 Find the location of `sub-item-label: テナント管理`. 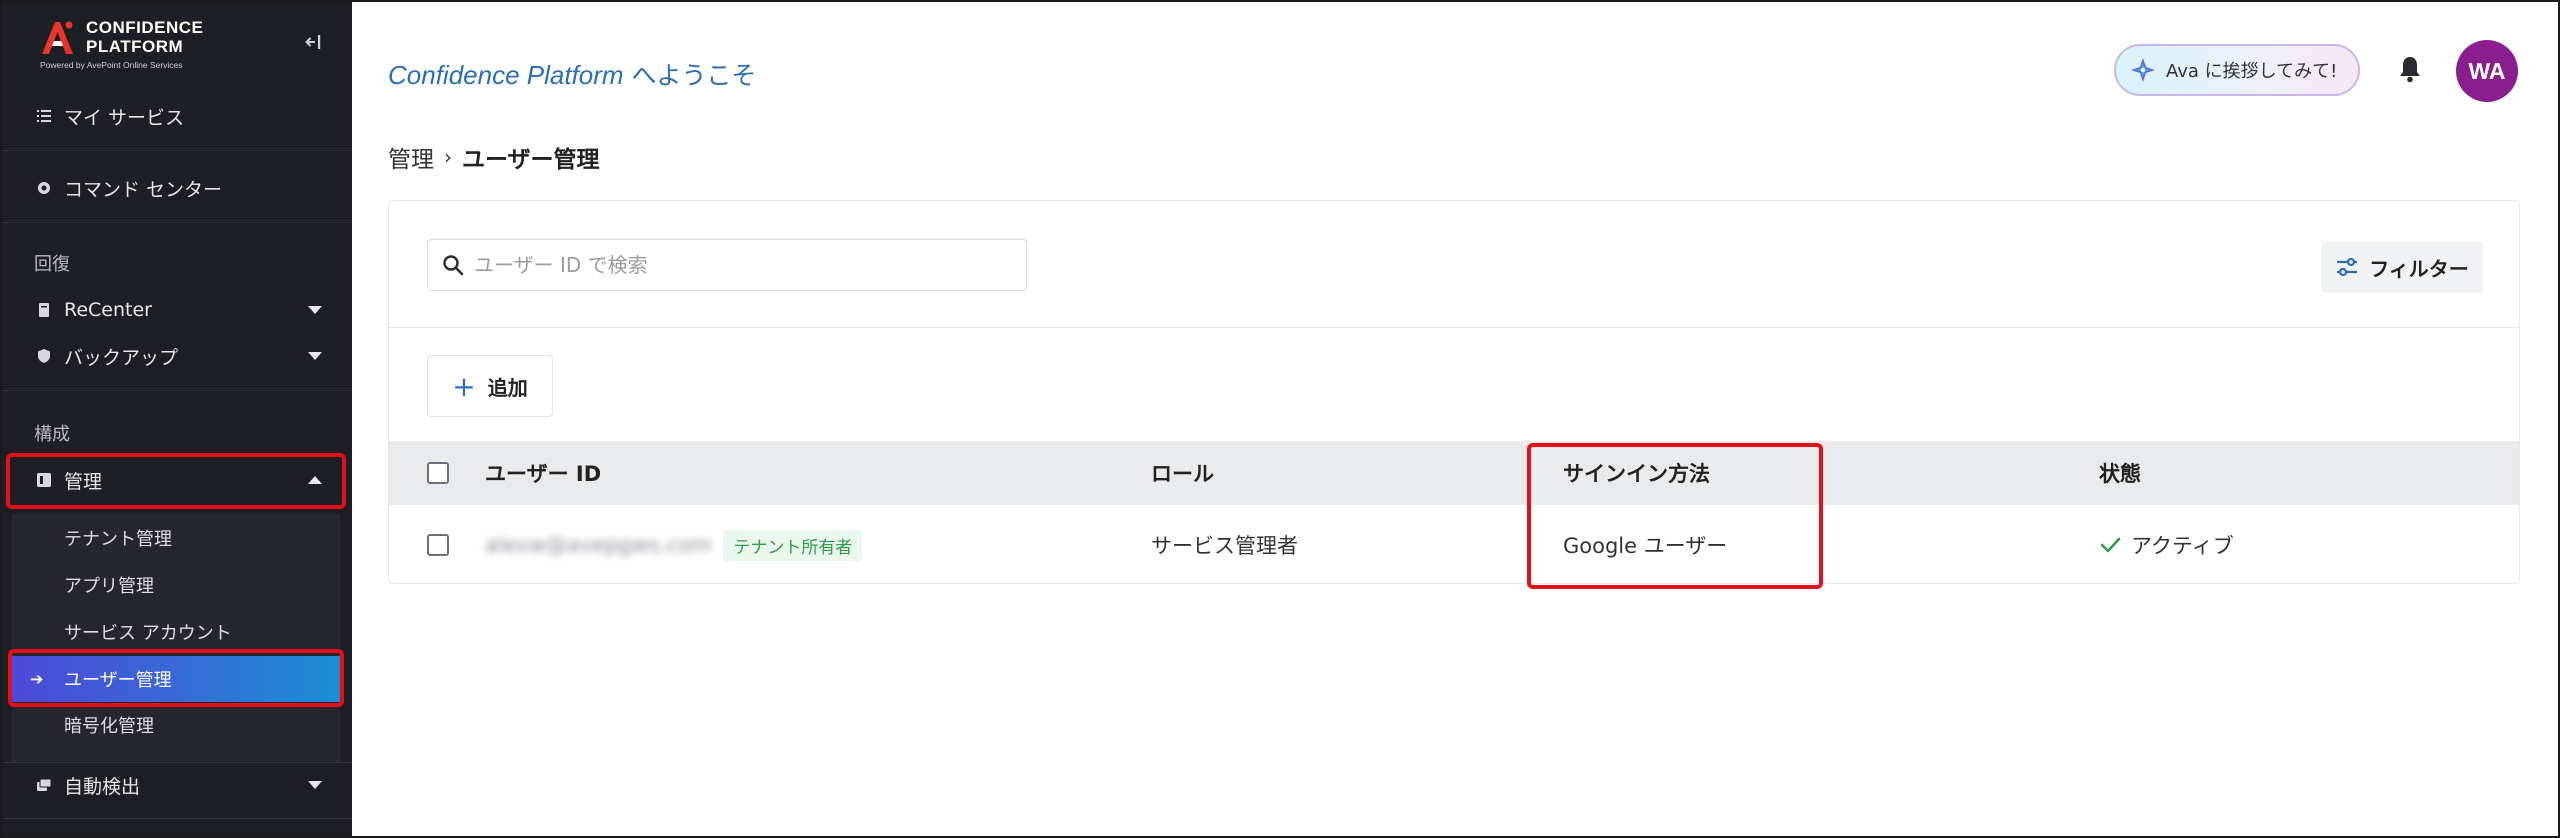

sub-item-label: テナント管理 is located at coordinates (118, 539).